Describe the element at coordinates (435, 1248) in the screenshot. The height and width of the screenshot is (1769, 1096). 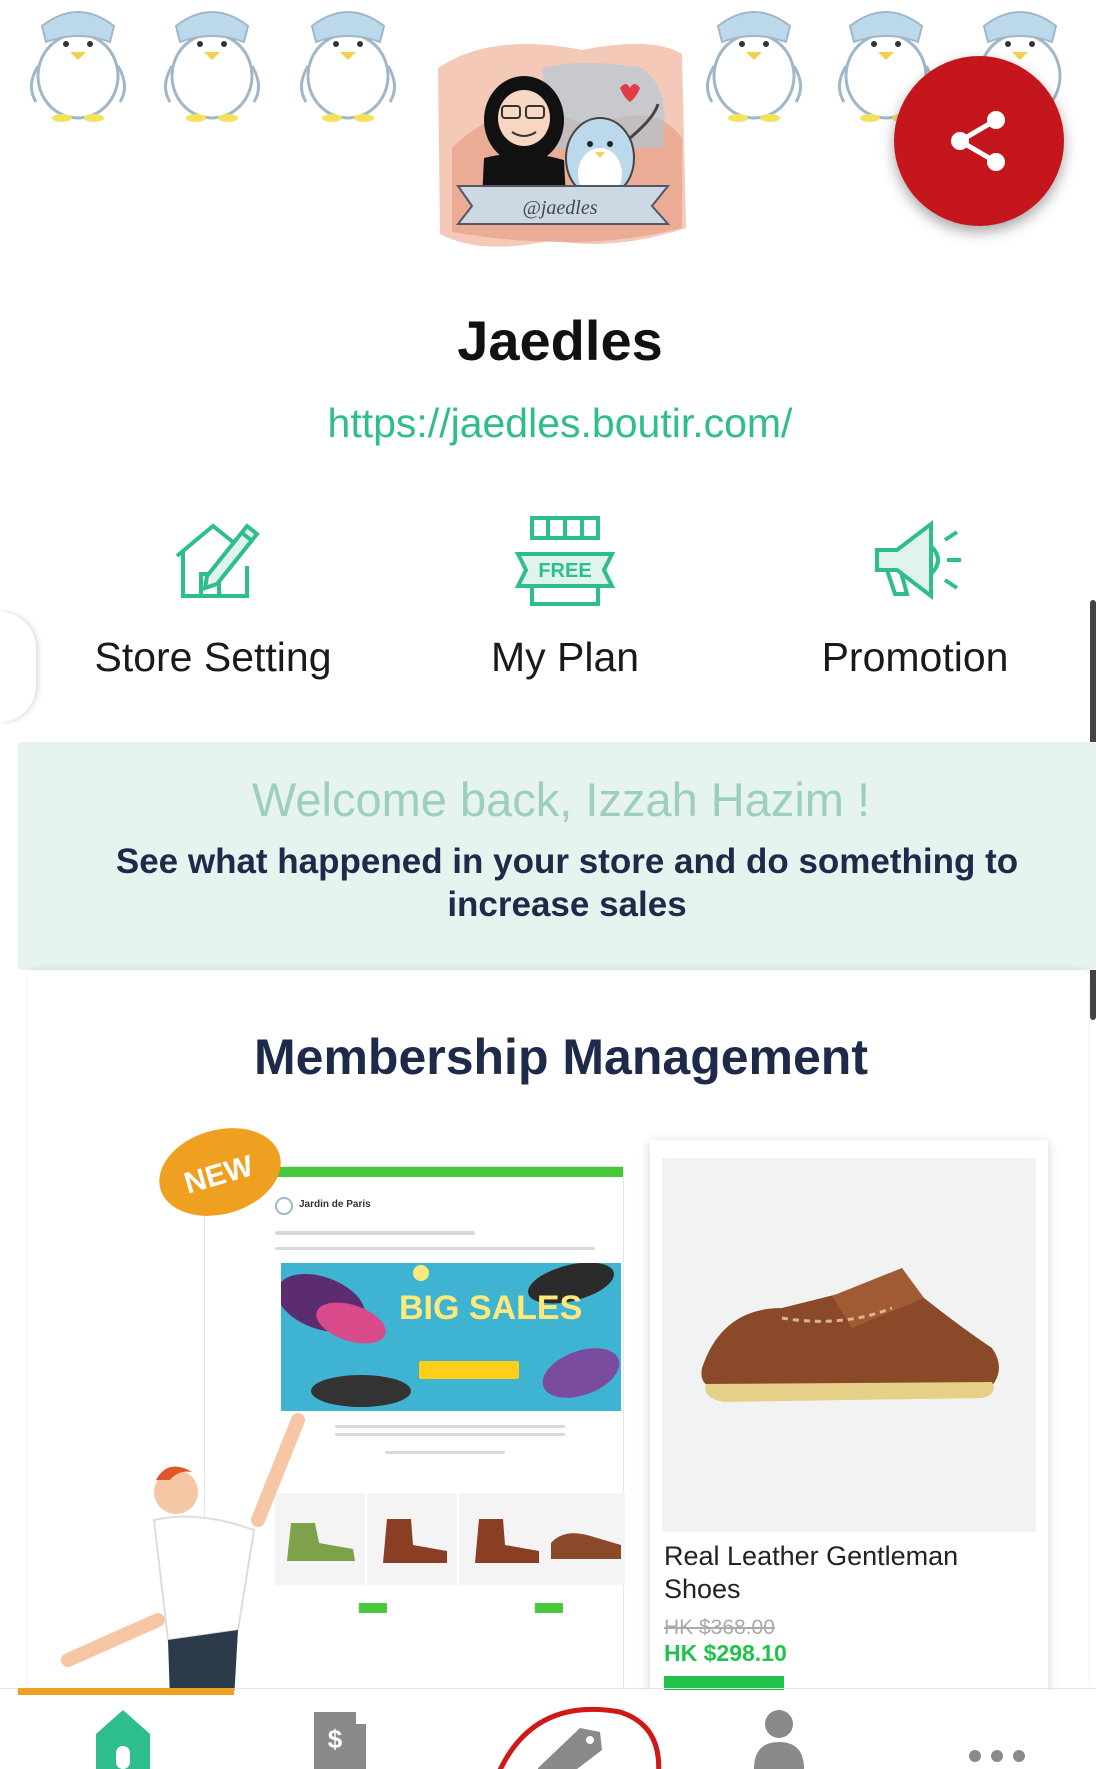
I see `mockup-category-line` at that location.